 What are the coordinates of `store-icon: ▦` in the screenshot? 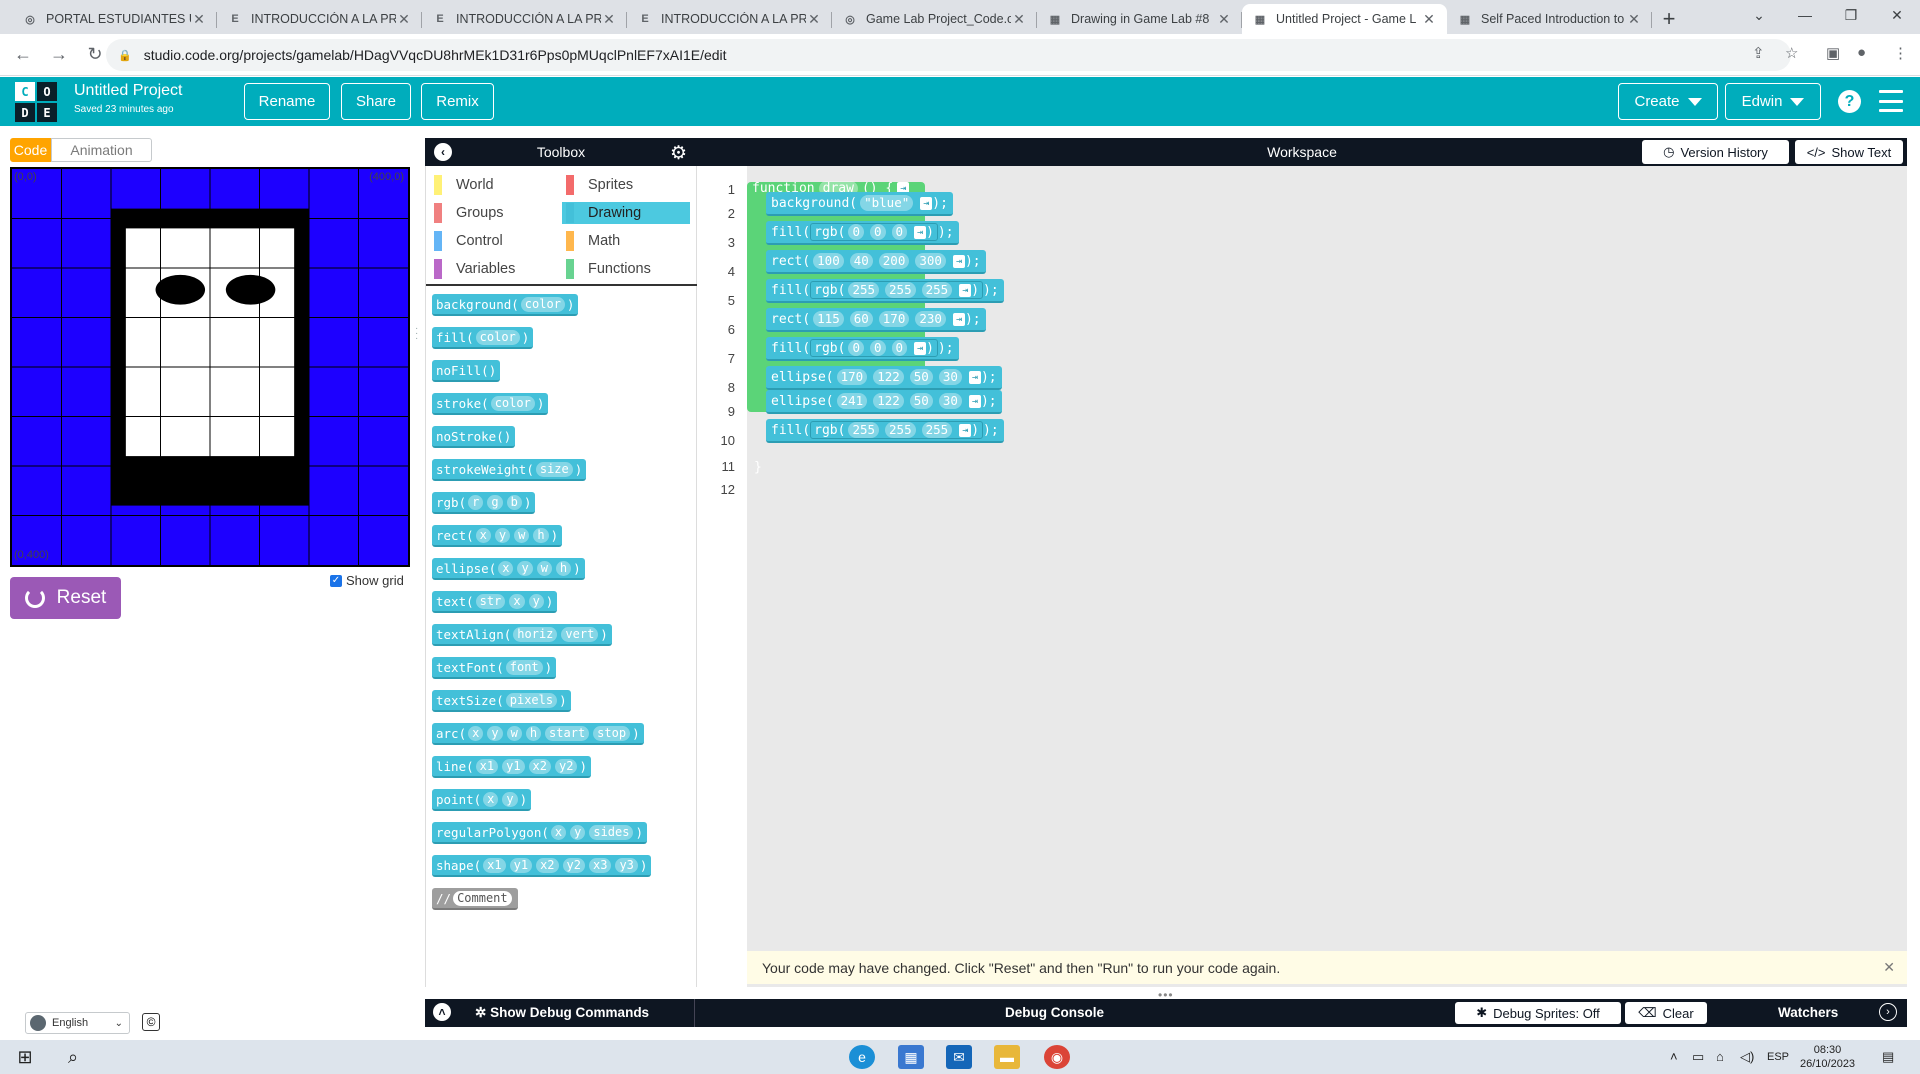 It's located at (911, 1057).